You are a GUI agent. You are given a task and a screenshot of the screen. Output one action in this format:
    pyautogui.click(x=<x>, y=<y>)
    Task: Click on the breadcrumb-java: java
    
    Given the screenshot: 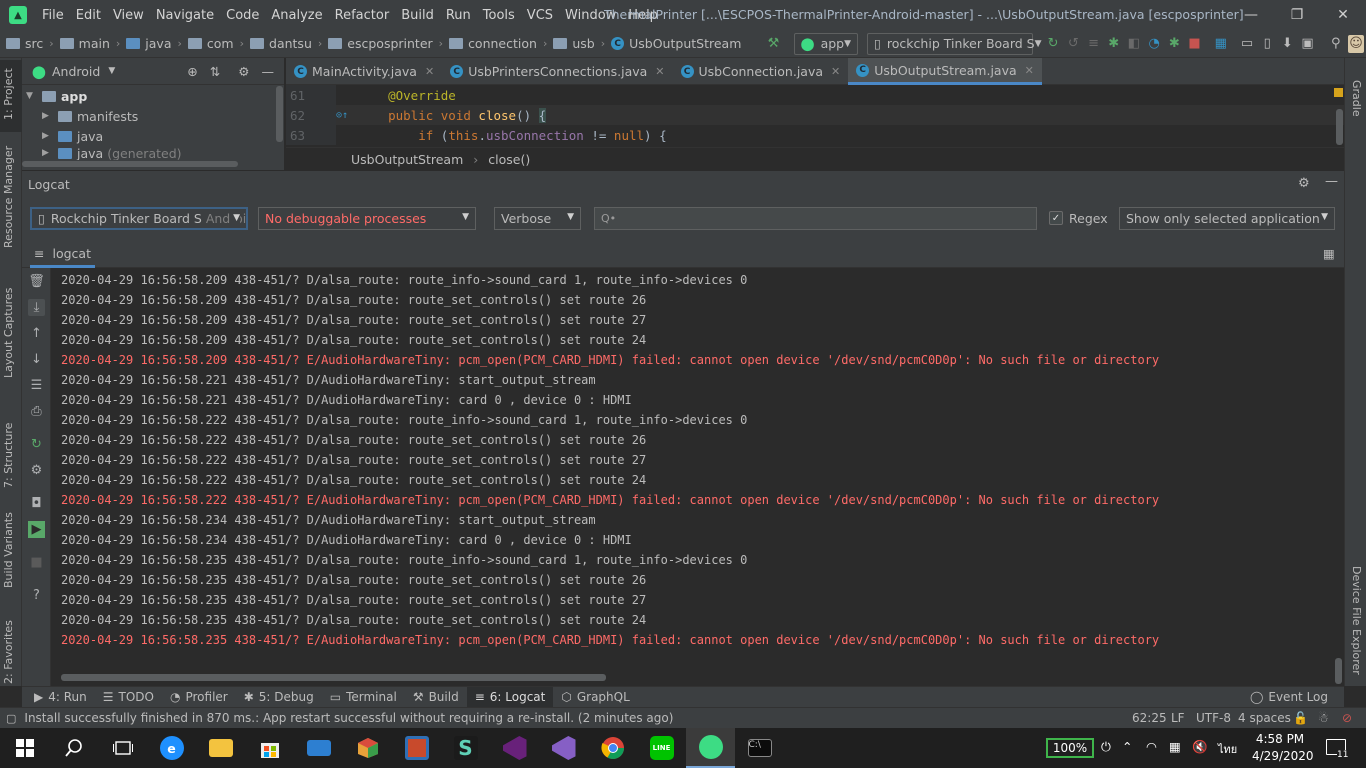 What is the action you would take?
    pyautogui.click(x=149, y=43)
    